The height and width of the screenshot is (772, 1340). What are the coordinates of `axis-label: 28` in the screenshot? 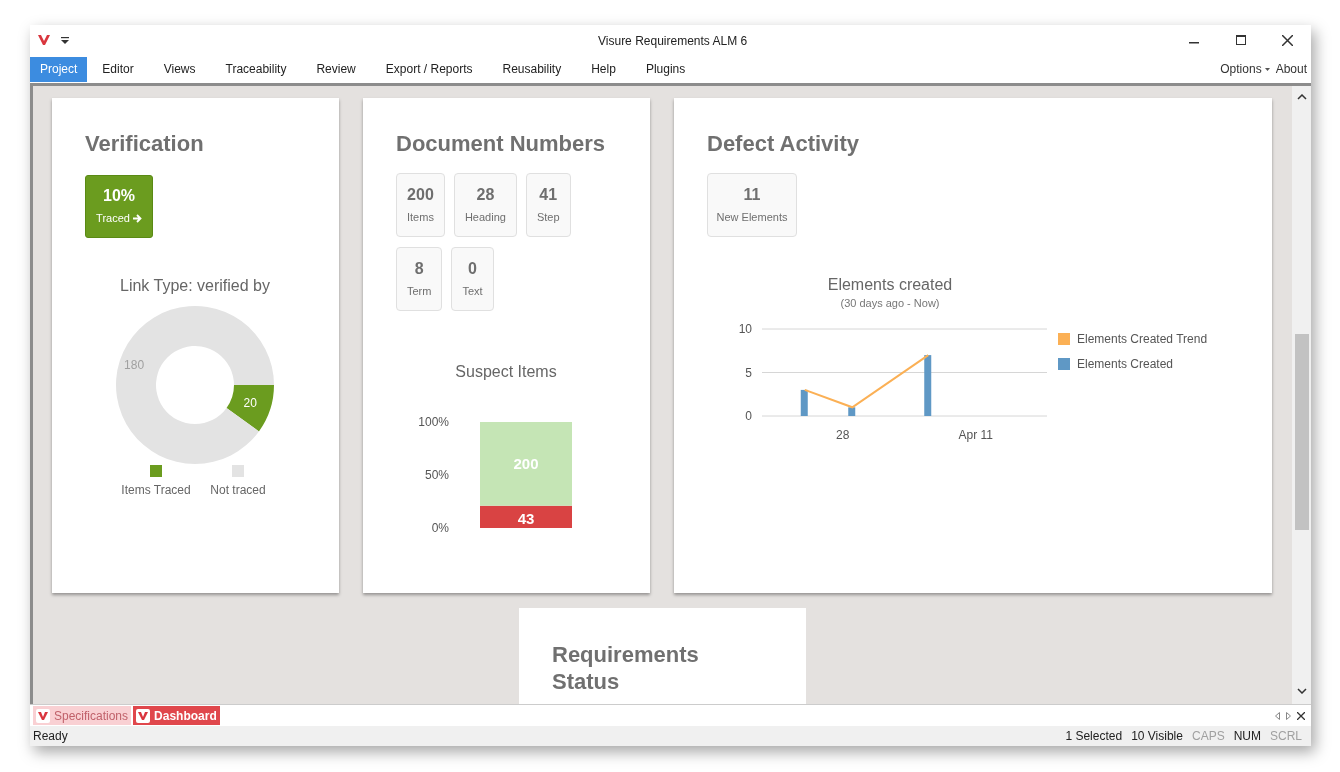 It's located at (843, 435).